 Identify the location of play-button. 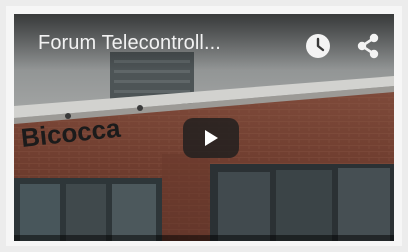
(211, 138).